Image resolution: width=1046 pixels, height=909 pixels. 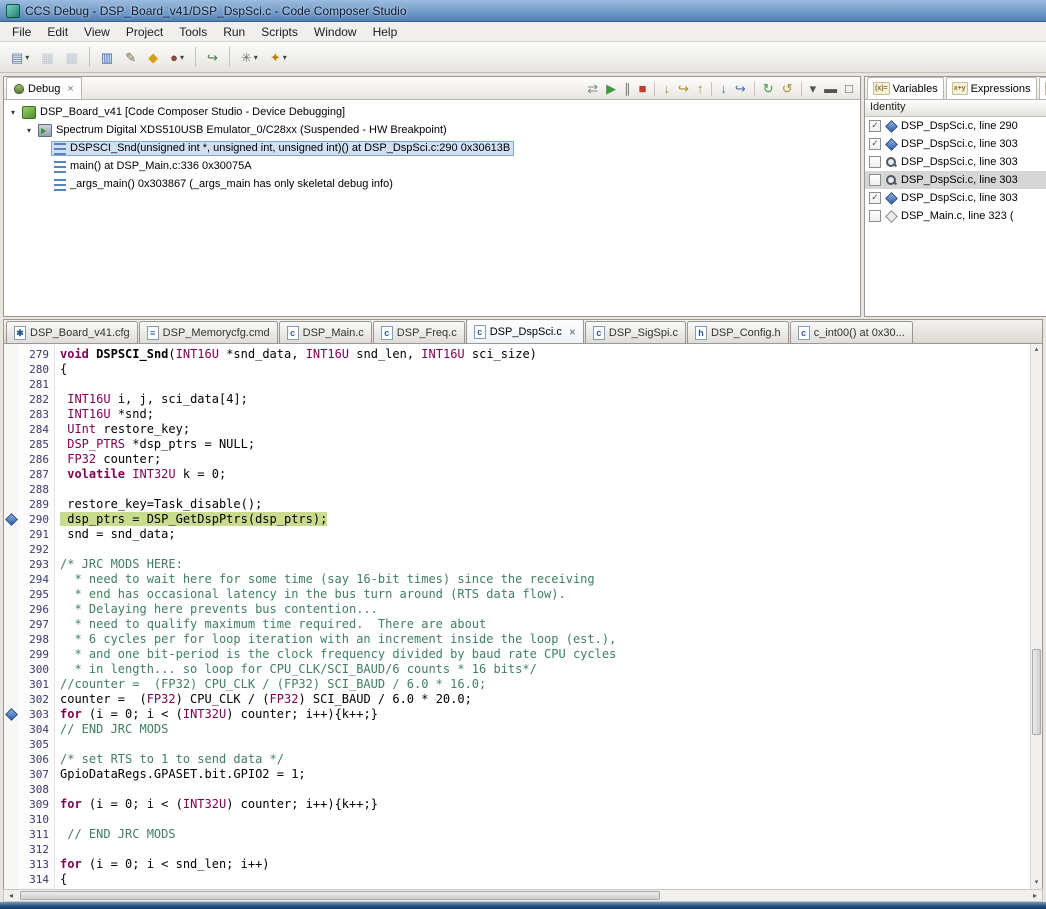 What do you see at coordinates (551, 519) in the screenshot?
I see `code-line: dsp_ptrs = DSP_GetDspPtrs(dsp_ptrs);` at bounding box center [551, 519].